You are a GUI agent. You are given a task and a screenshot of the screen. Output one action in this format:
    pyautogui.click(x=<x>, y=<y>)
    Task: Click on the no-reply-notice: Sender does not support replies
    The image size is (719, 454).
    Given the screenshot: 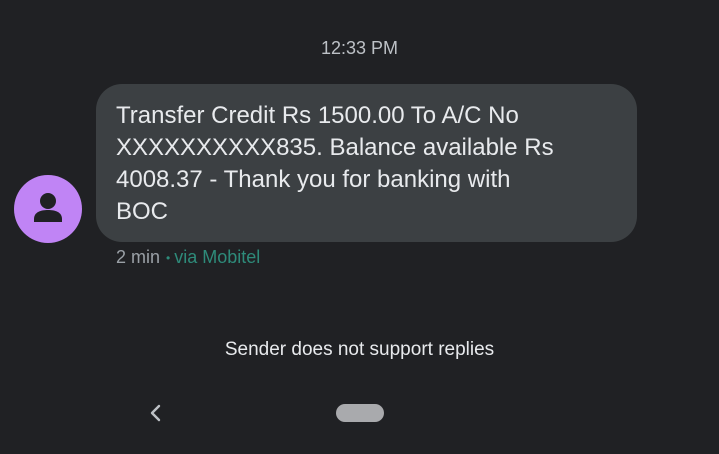 What is the action you would take?
    pyautogui.click(x=359, y=349)
    